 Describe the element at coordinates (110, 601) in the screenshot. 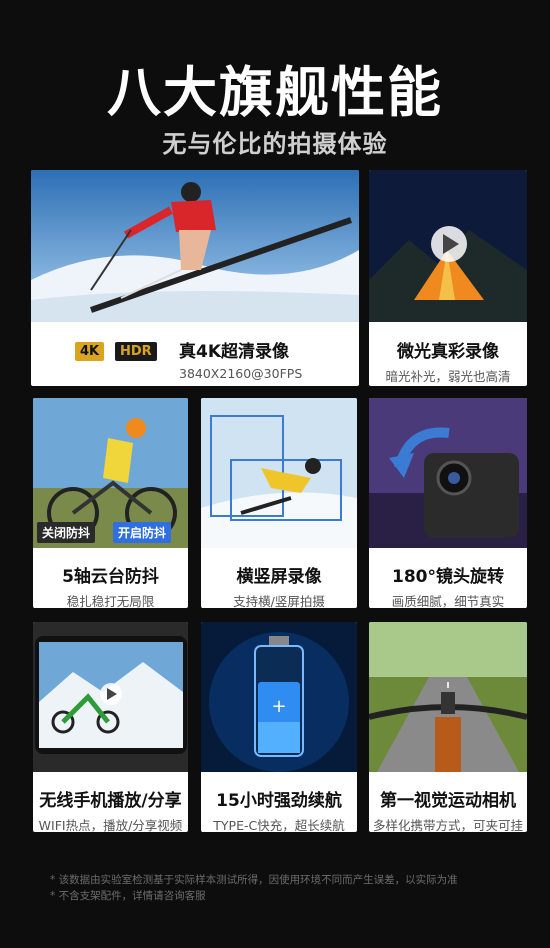

I see `feature-subtitle: 稳扎稳打无局限` at that location.